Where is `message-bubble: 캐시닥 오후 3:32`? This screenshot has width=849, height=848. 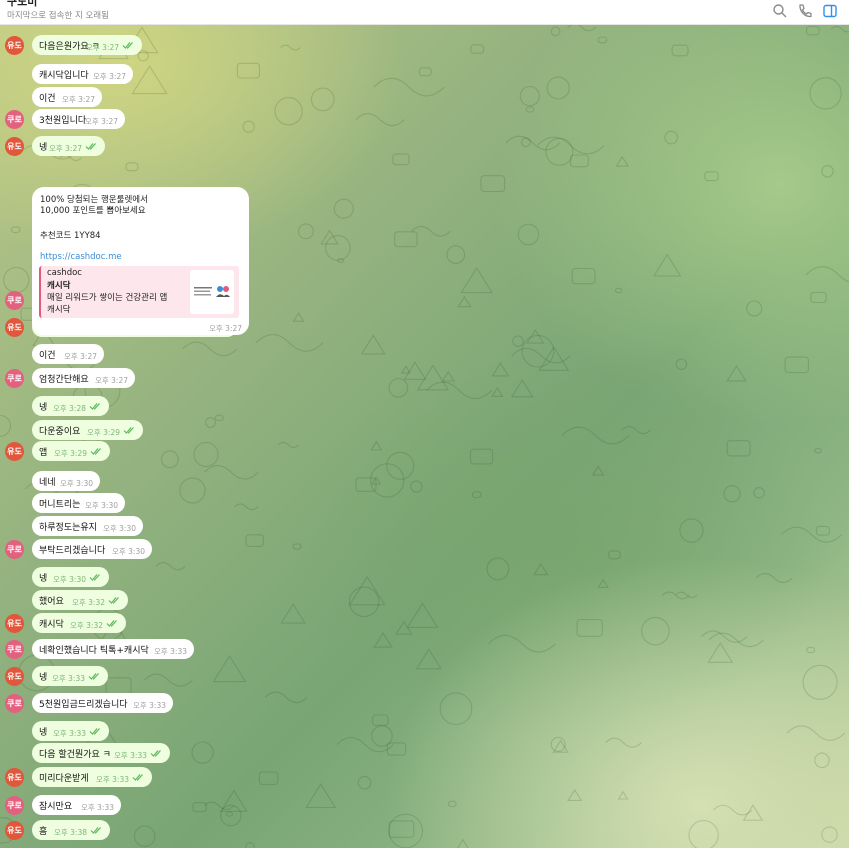 message-bubble: 캐시닥 오후 3:32 is located at coordinates (79, 623).